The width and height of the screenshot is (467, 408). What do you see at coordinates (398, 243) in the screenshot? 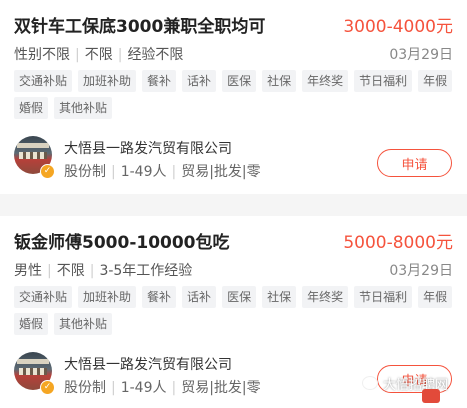
I see `job-salary: 5000-8000元` at bounding box center [398, 243].